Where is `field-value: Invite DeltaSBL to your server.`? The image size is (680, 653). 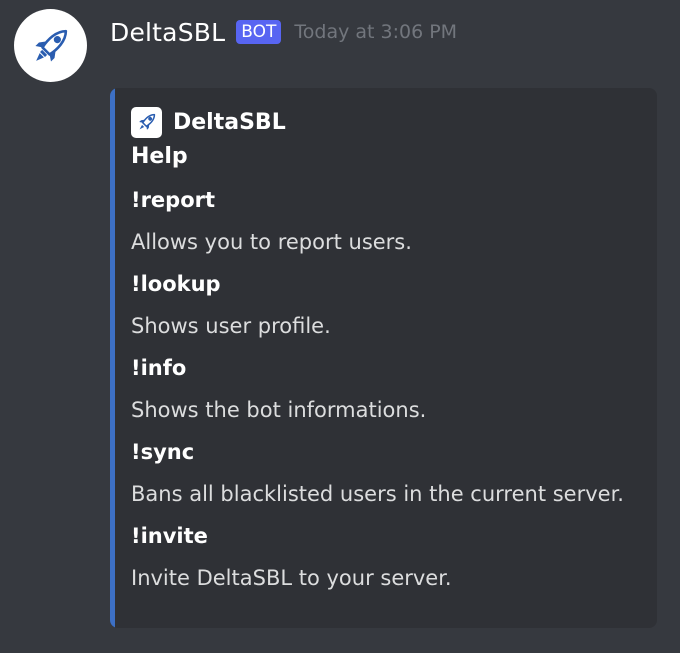
field-value: Invite DeltaSBL to your server. is located at coordinates (291, 578).